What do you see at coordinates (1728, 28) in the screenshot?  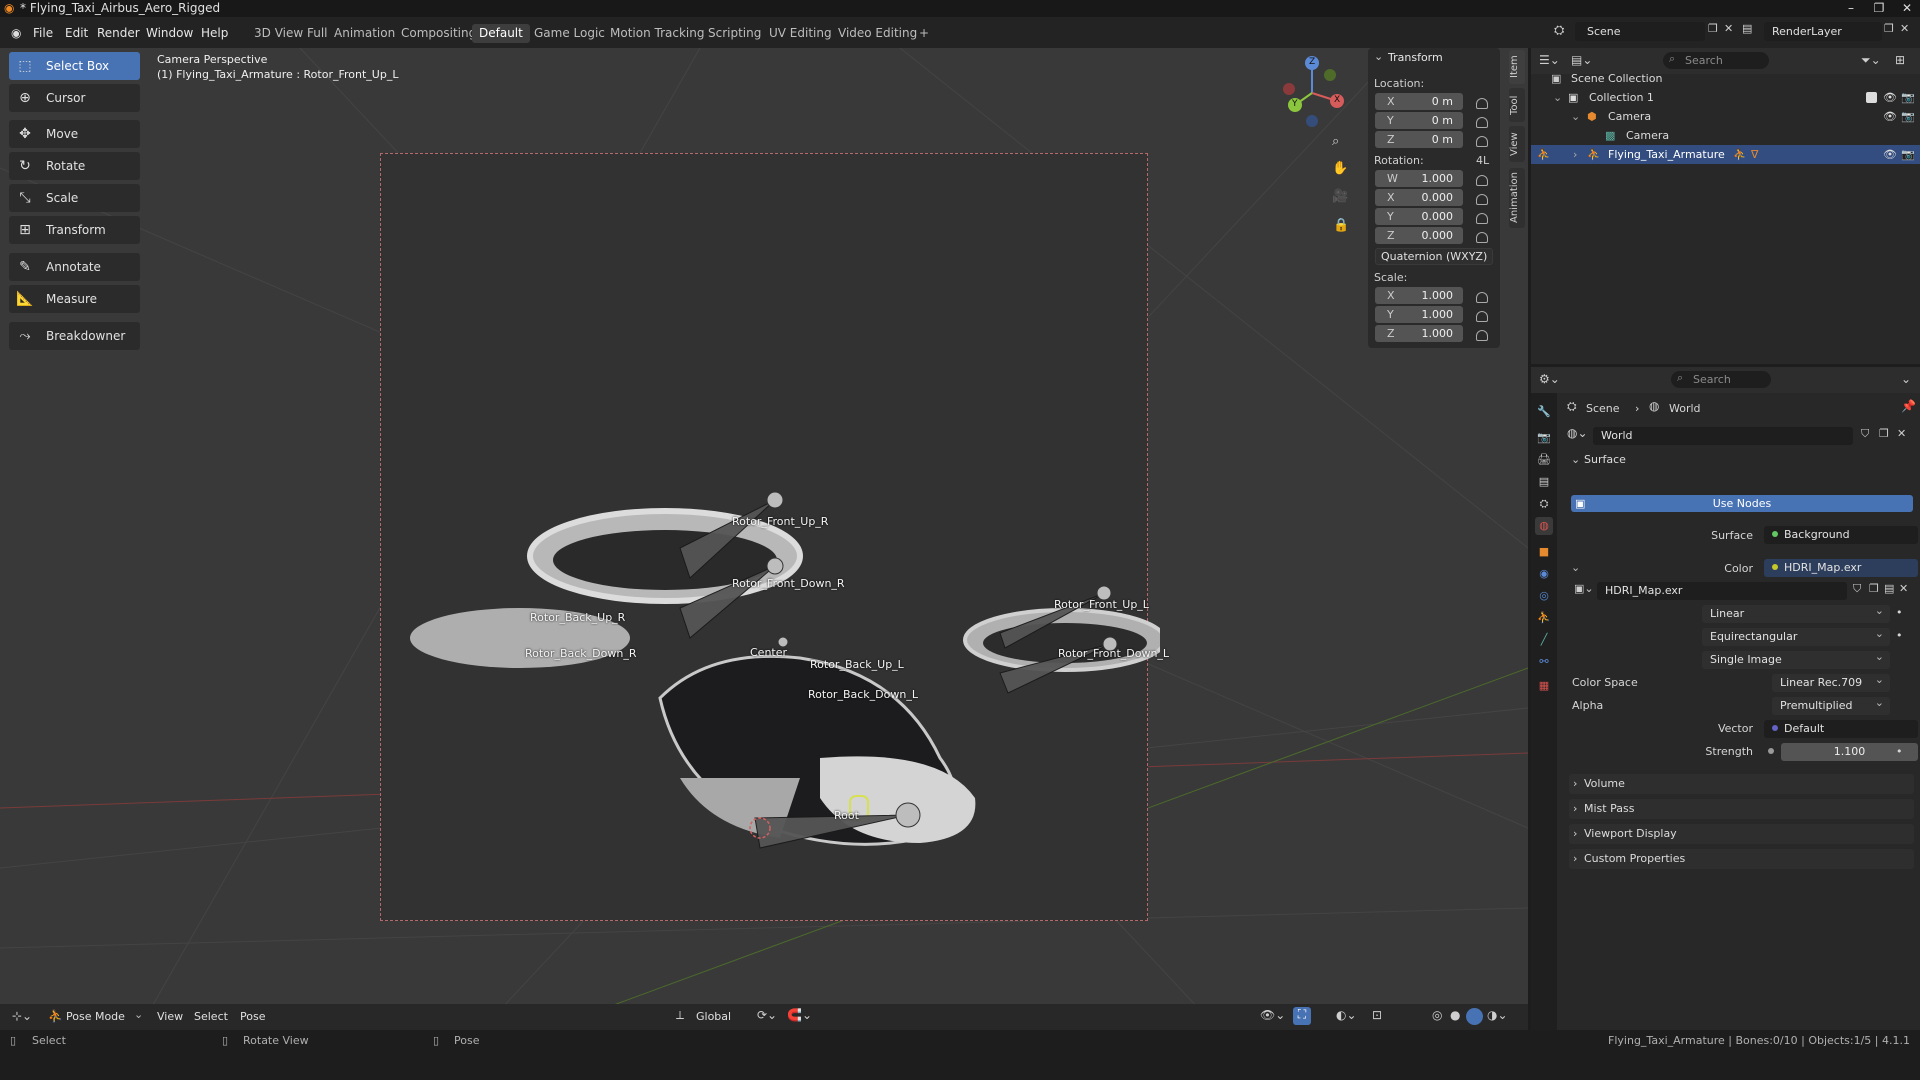 I see `delete-scene-icon: ✕` at bounding box center [1728, 28].